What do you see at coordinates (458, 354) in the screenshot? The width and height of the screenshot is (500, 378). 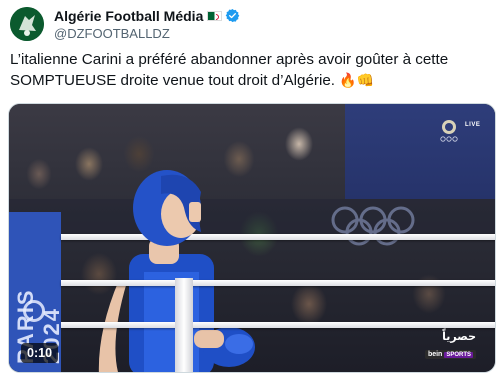 I see `watermark-brand-sub: SPORTS` at bounding box center [458, 354].